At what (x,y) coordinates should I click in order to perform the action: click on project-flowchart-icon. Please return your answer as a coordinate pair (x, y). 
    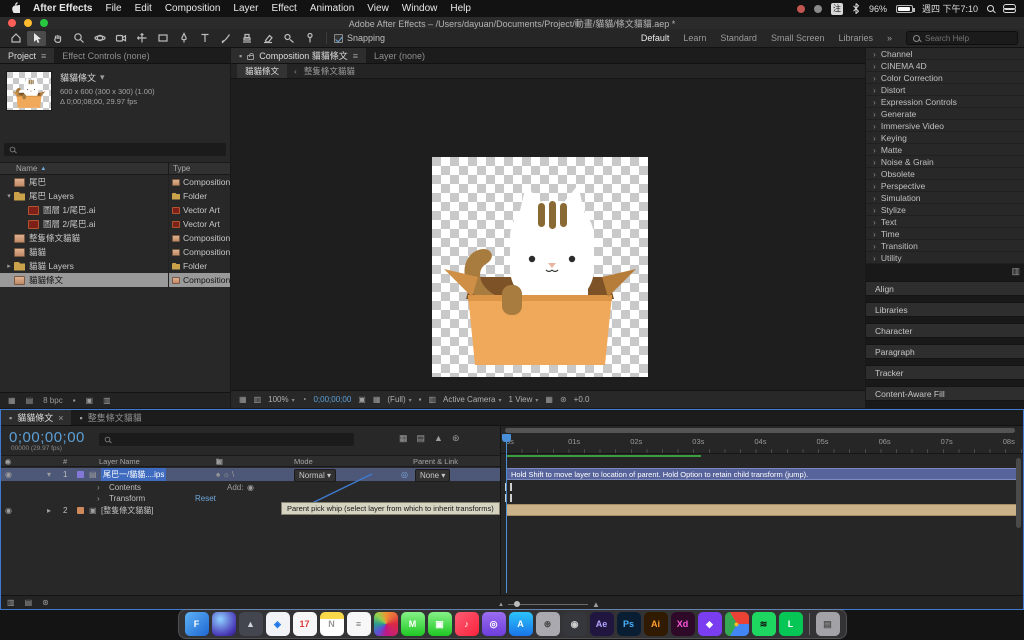
    Looking at the image, I should click on (12, 400).